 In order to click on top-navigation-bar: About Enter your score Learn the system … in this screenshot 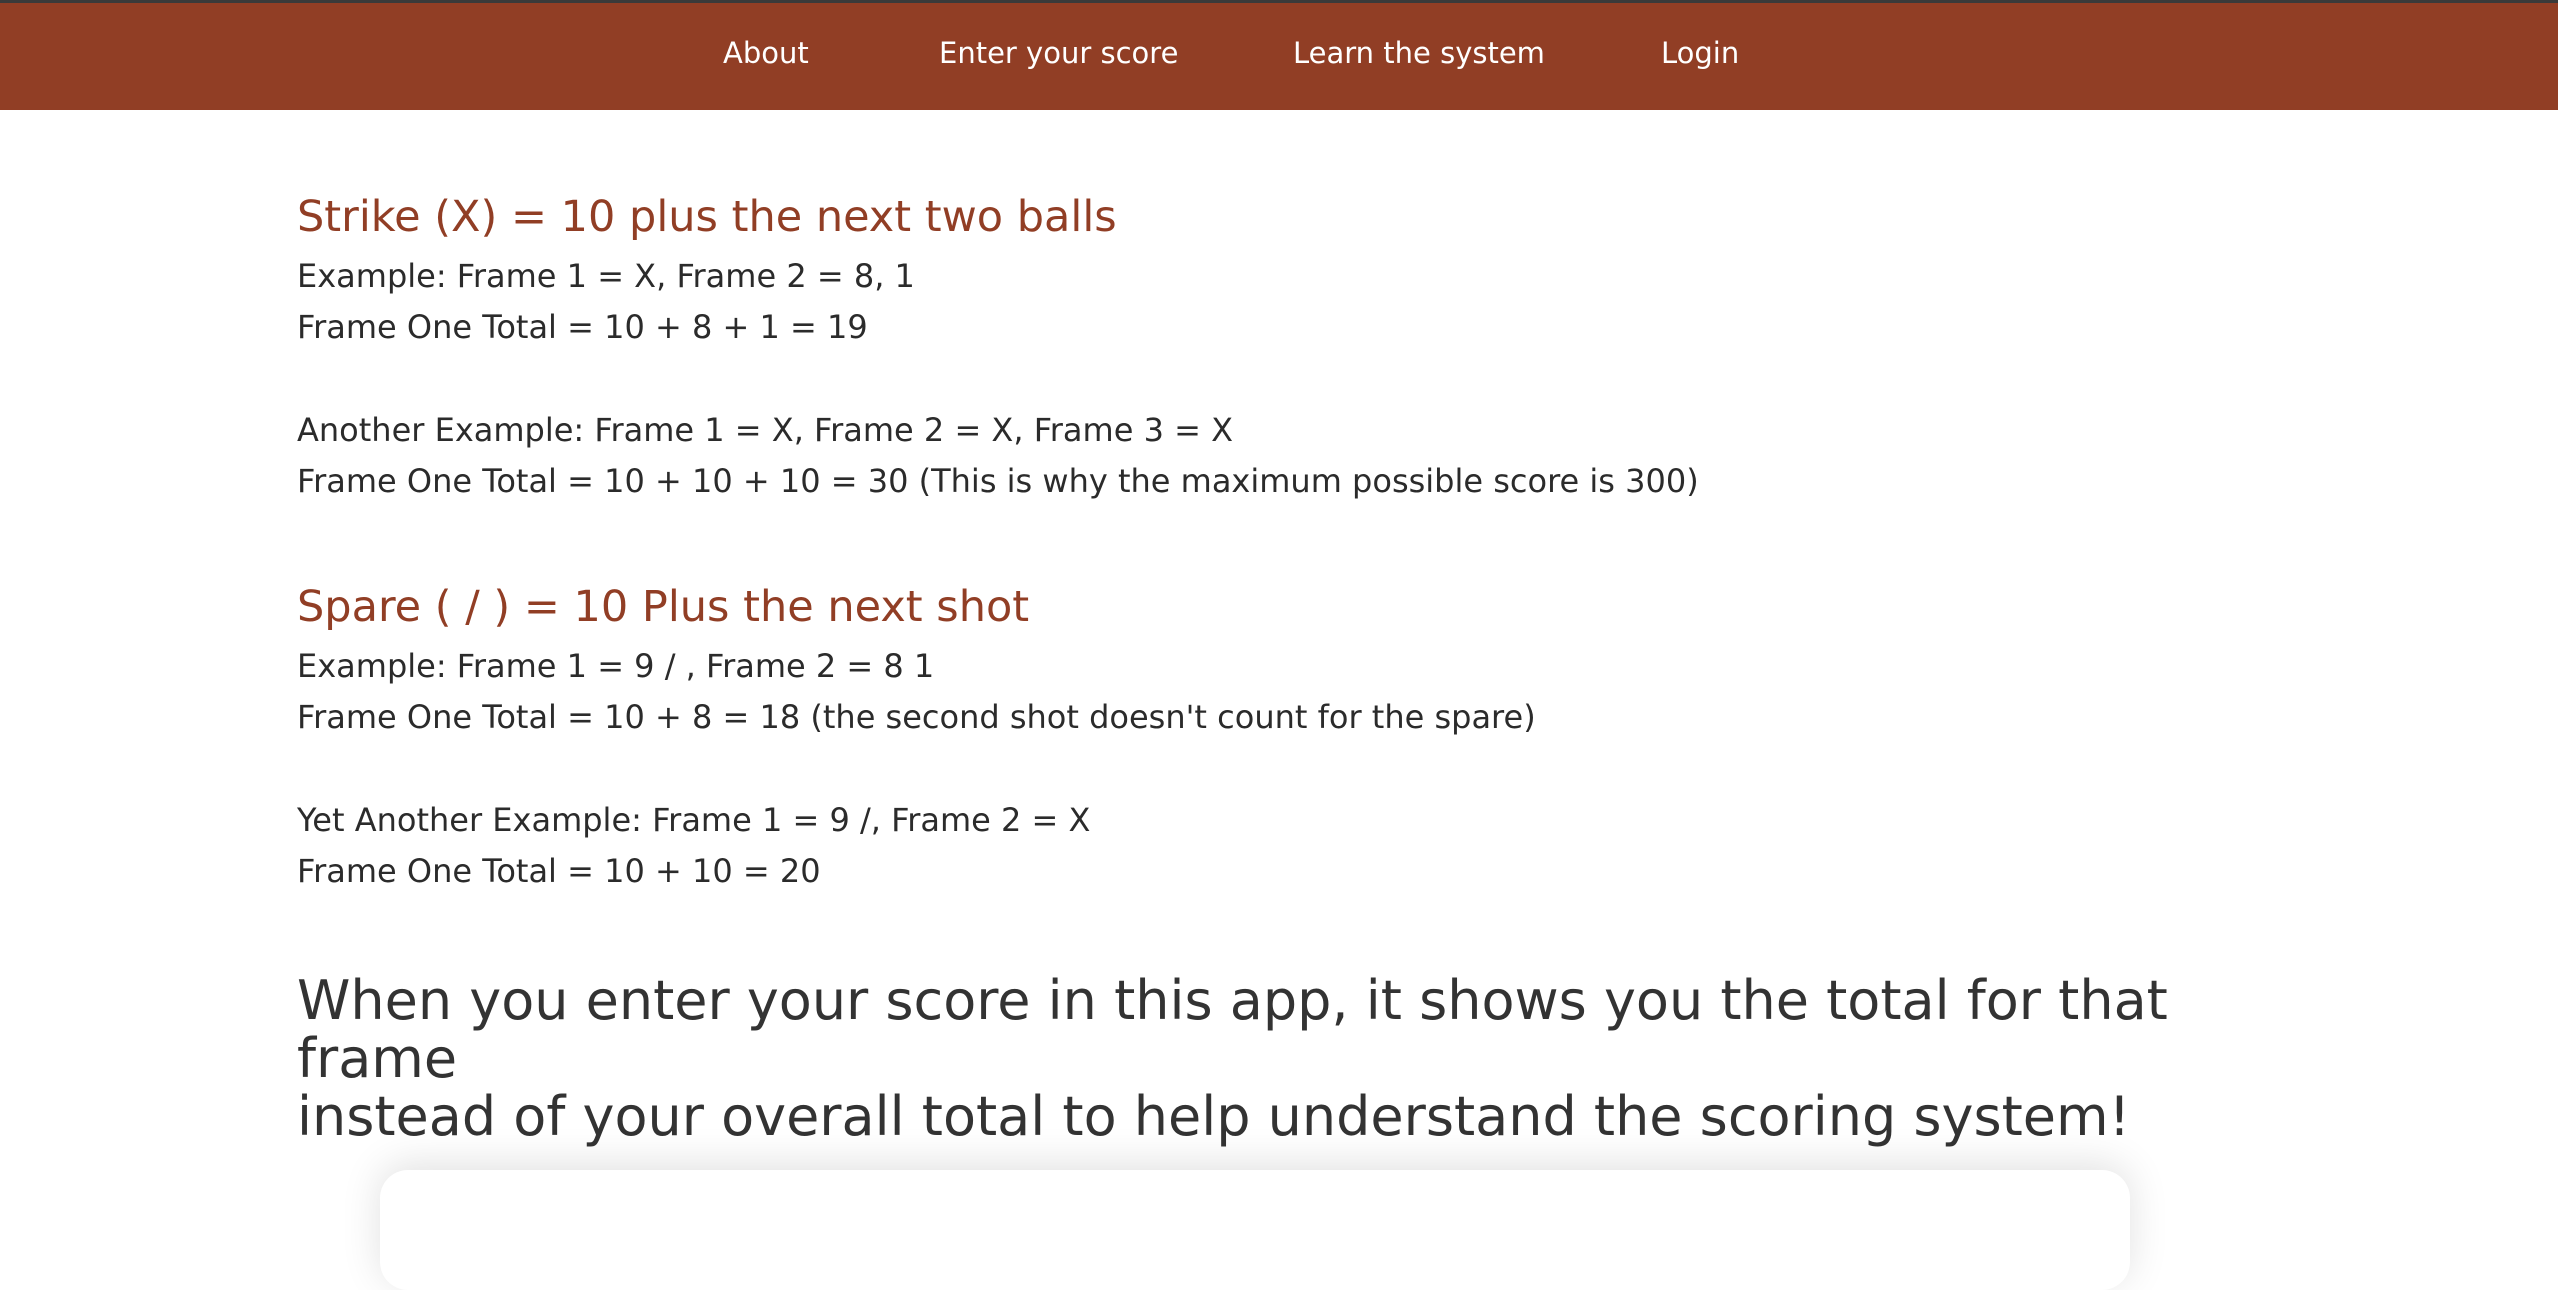, I will do `click(1279, 55)`.